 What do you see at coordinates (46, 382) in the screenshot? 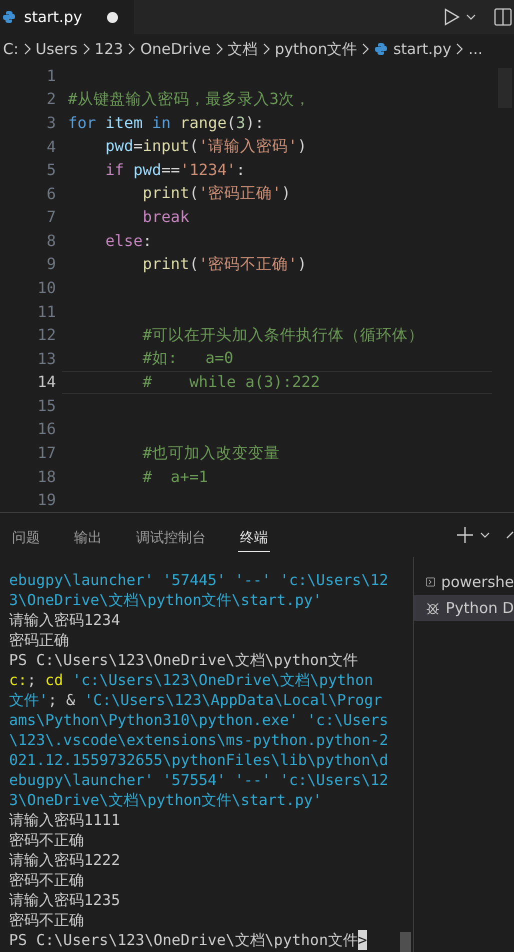
I see `line-number: 14` at bounding box center [46, 382].